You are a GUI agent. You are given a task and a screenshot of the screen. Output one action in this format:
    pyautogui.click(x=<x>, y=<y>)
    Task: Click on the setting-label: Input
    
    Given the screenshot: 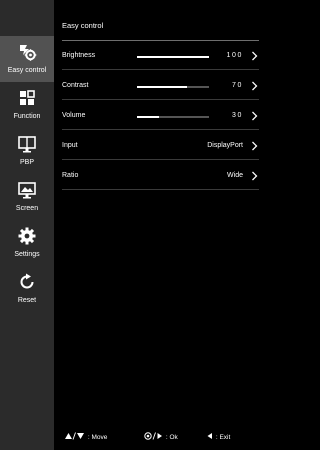 What is the action you would take?
    pyautogui.click(x=70, y=145)
    